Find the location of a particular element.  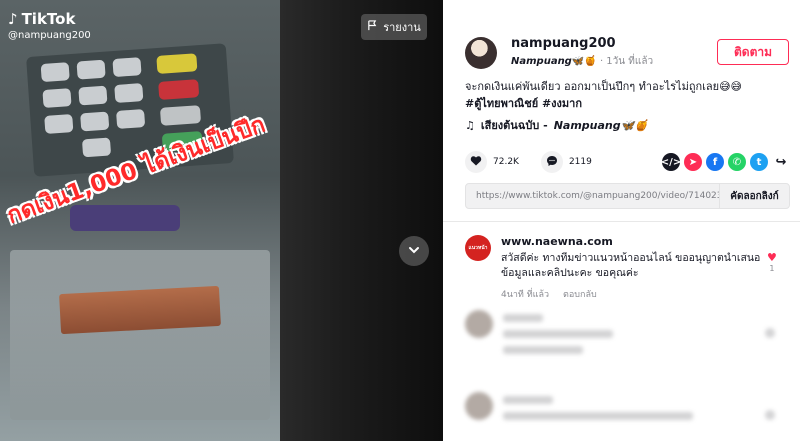

cash-tray-image is located at coordinates (140, 335).